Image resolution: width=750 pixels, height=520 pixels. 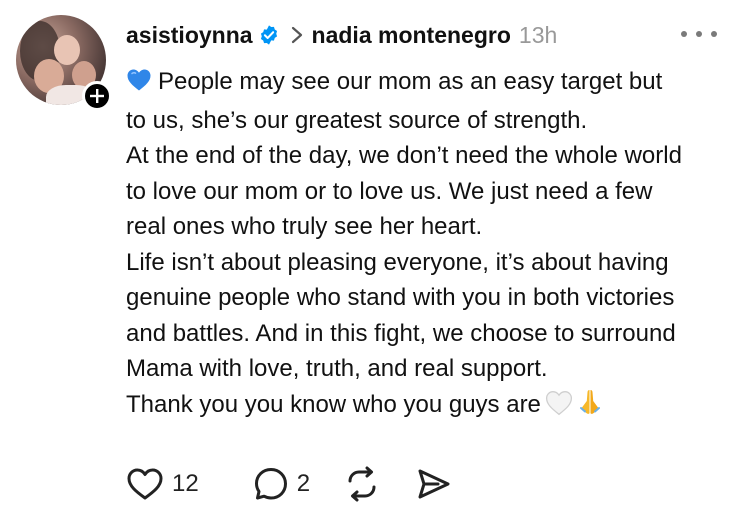 What do you see at coordinates (699, 34) in the screenshot?
I see `more-icon` at bounding box center [699, 34].